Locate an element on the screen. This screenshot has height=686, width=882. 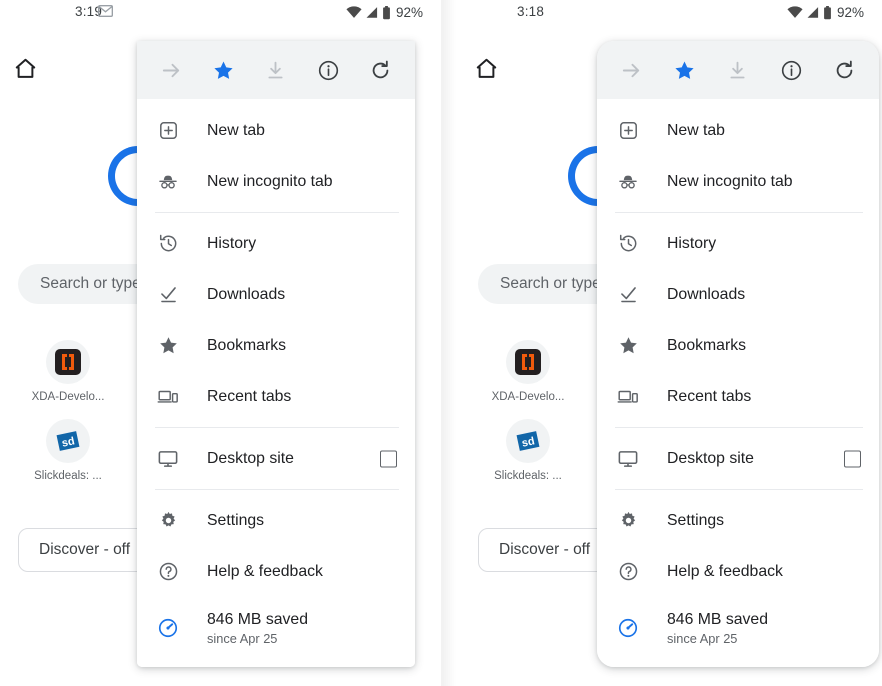
help-icon is located at coordinates (168, 571).